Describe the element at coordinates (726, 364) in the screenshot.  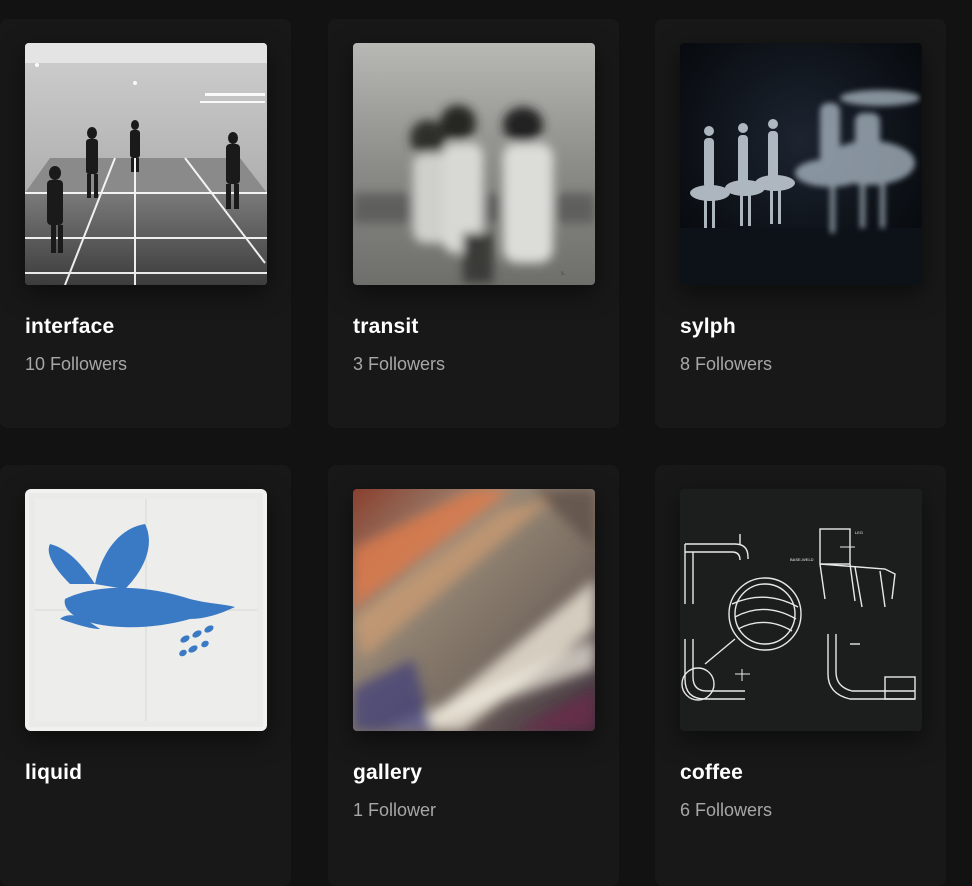
I see `follower-count: 8 Followers` at that location.